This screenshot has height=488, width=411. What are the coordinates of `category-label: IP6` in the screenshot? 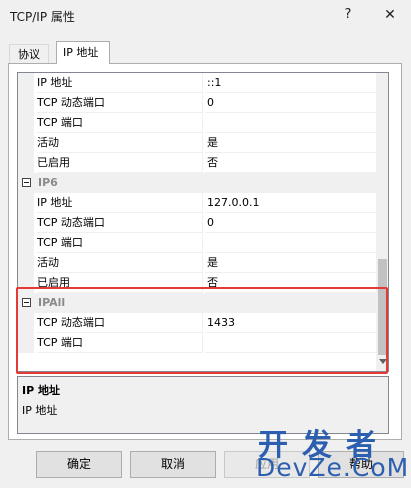 It's located at (48, 182).